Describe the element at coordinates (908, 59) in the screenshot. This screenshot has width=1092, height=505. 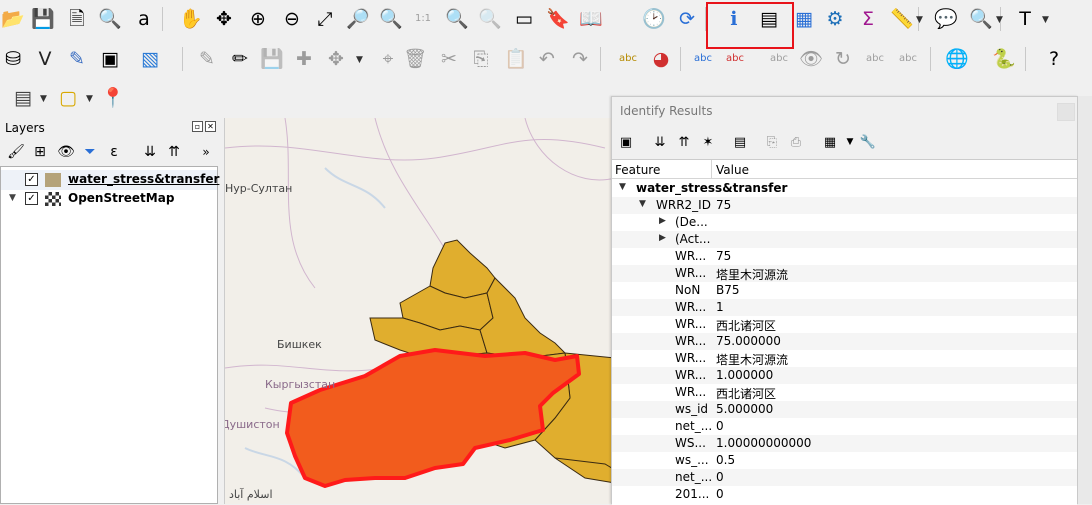
I see `label-properties-icon: abc` at that location.